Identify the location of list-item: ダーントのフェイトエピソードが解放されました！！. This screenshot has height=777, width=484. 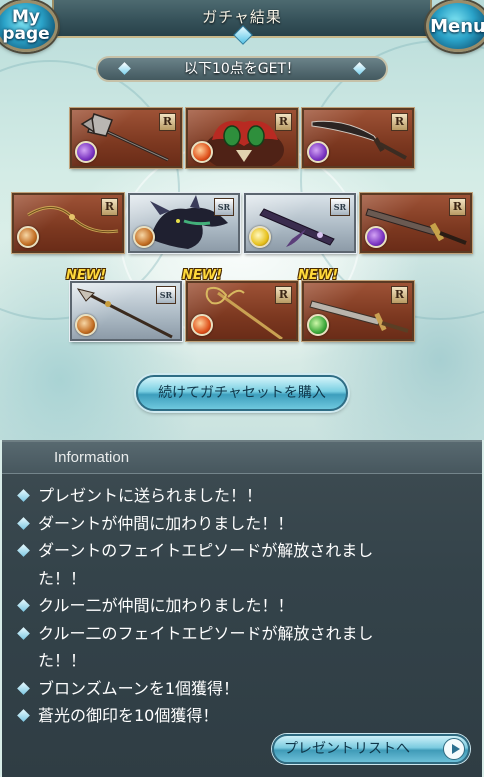
(216, 564).